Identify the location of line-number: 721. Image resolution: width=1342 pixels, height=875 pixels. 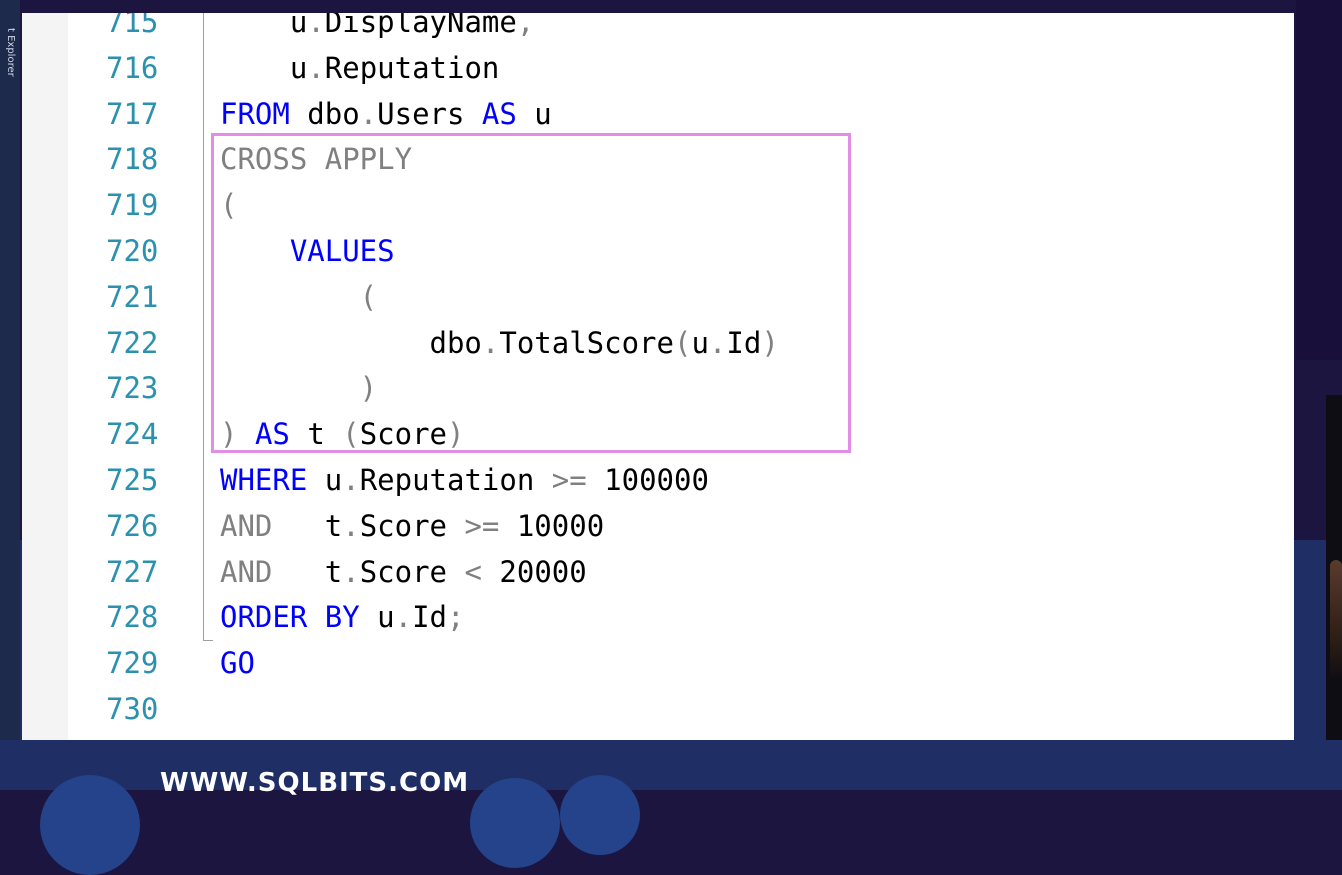
(132, 296).